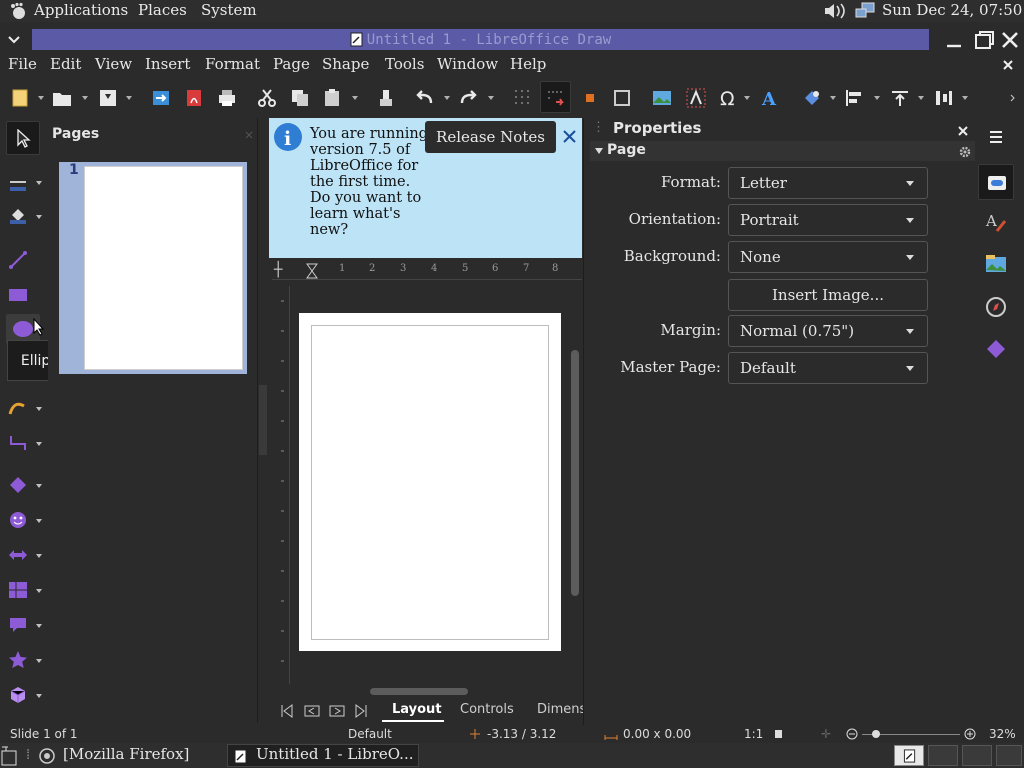 This screenshot has height=768, width=1024. What do you see at coordinates (826, 734) in the screenshot?
I see `selection-mode-icon: ✛` at bounding box center [826, 734].